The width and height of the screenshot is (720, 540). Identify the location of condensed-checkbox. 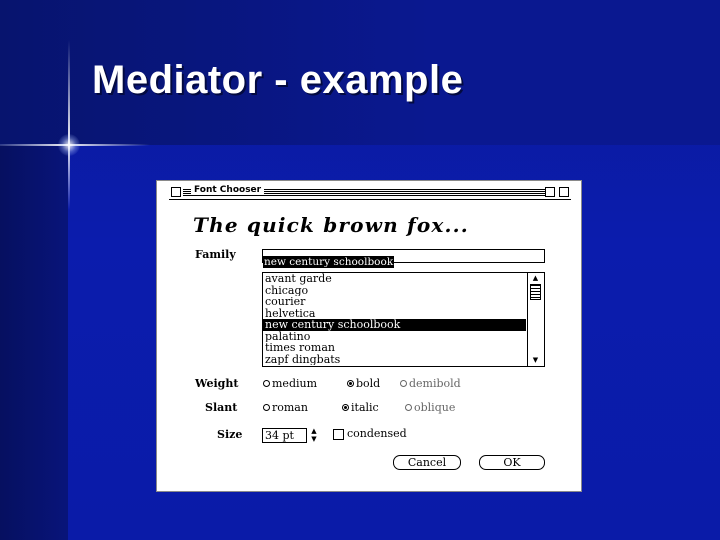
(338, 434).